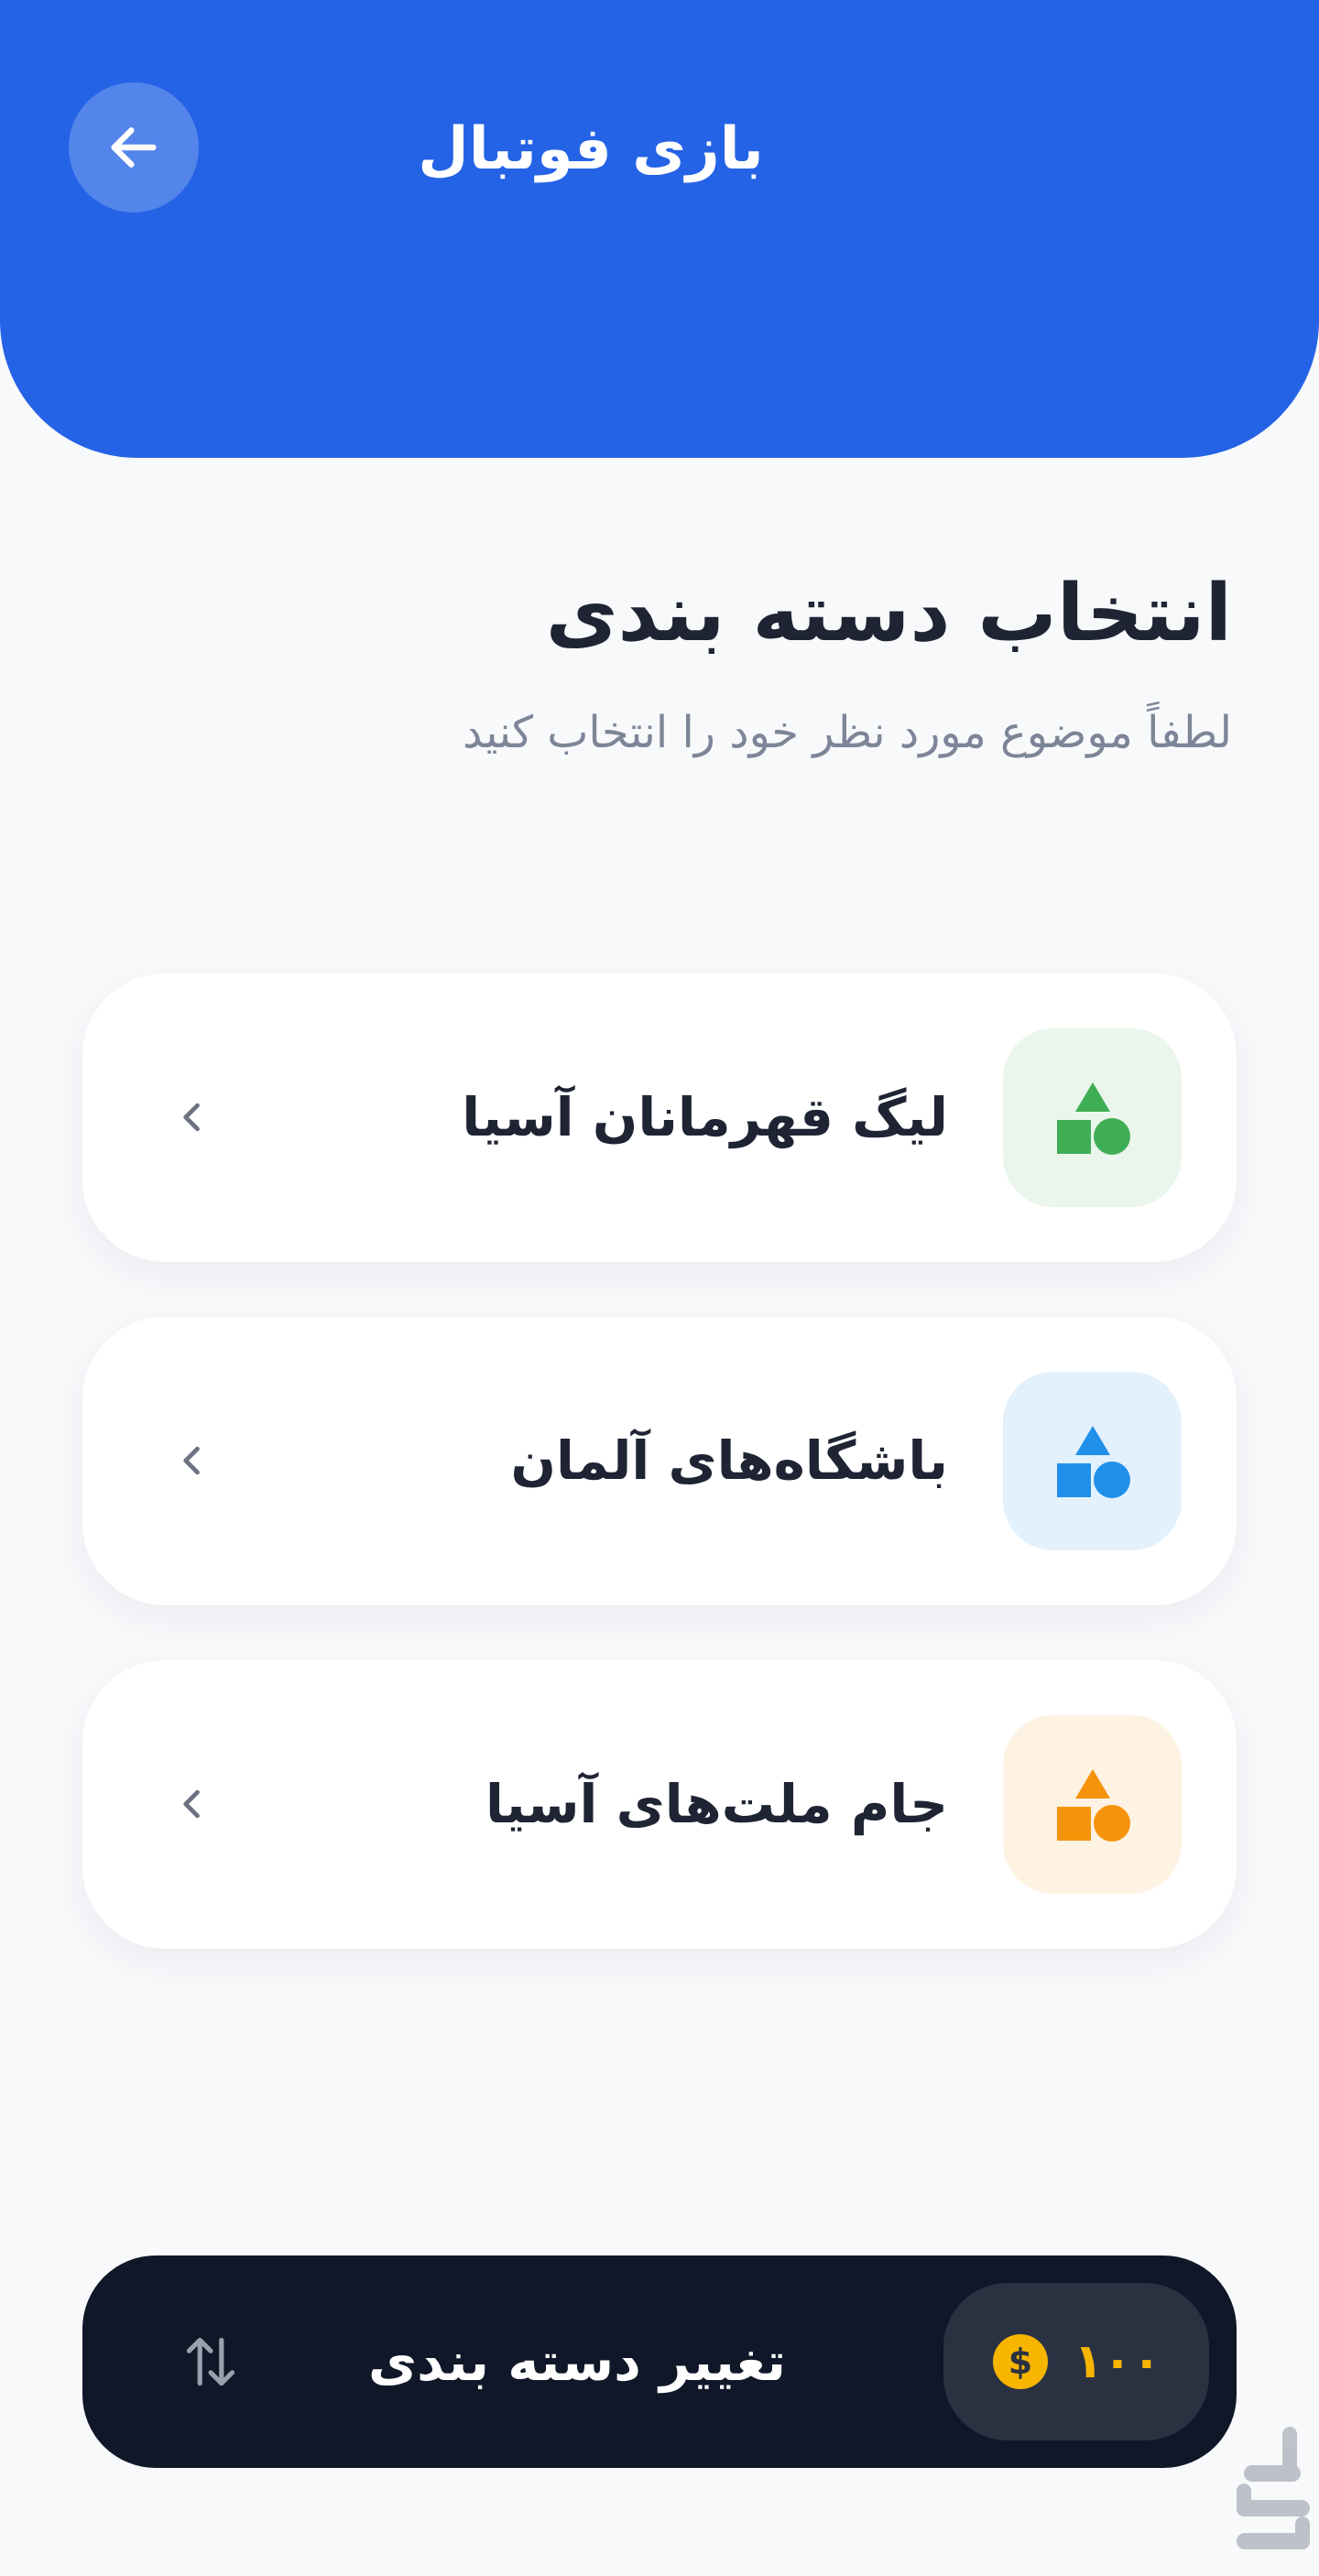 The image size is (1319, 2576). Describe the element at coordinates (705, 1117) in the screenshot. I see `category-label: لیگ قهرمانان آسیا` at that location.